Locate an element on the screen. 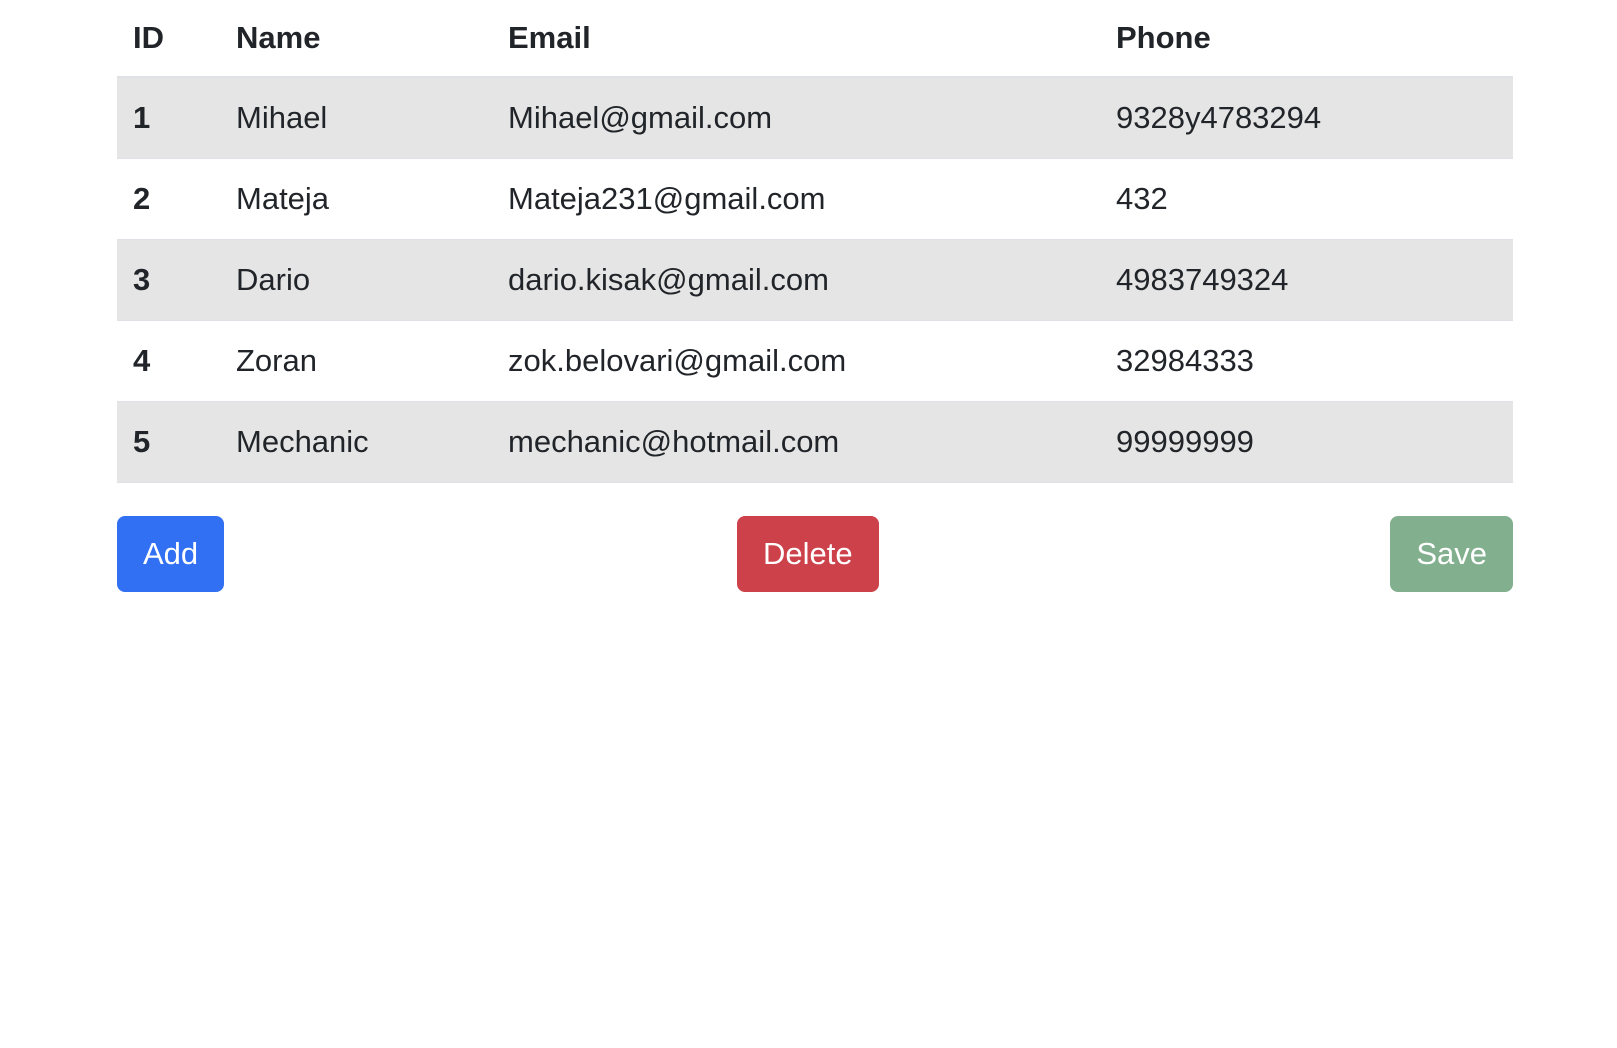 The width and height of the screenshot is (1617, 1048). cell-name: Zoran is located at coordinates (356, 361).